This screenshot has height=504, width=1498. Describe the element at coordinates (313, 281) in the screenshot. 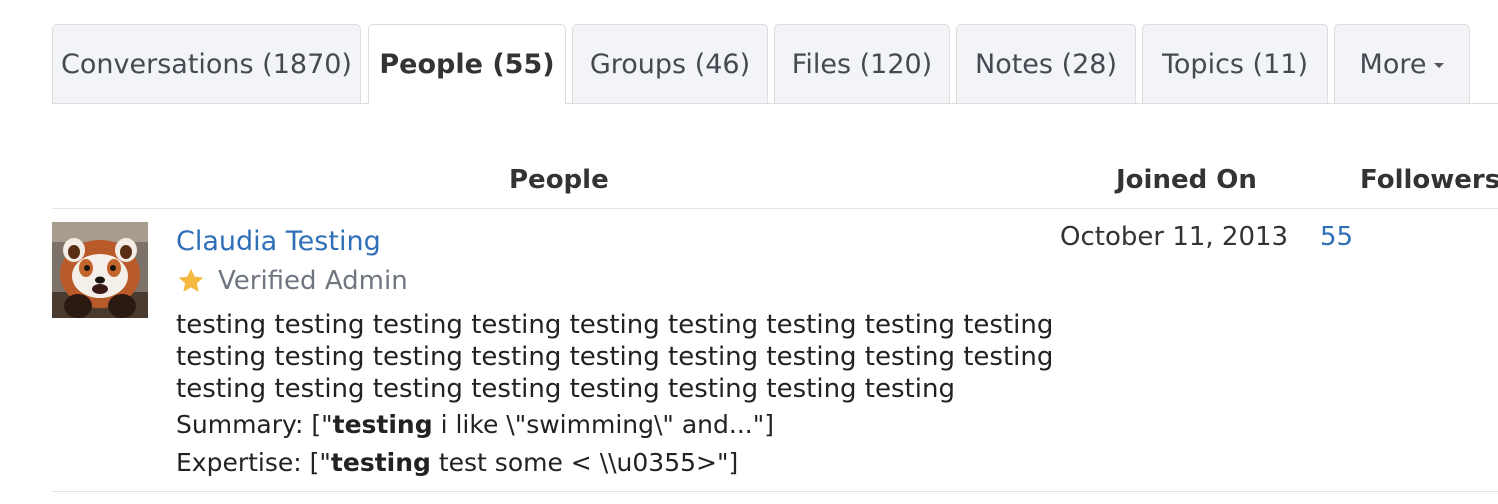

I see `badge-label: Verified Admin` at that location.